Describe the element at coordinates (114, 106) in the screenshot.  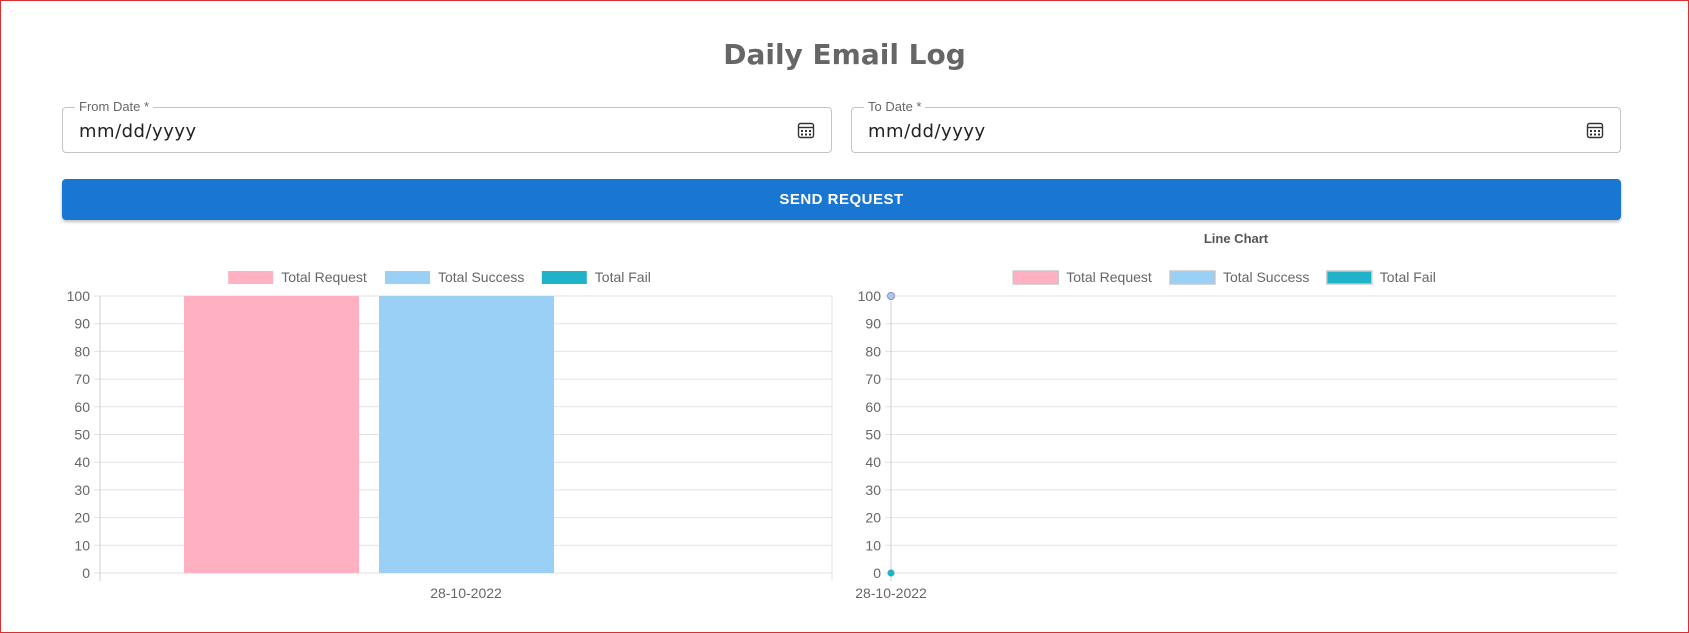
I see `from-date-label: From Date *` at that location.